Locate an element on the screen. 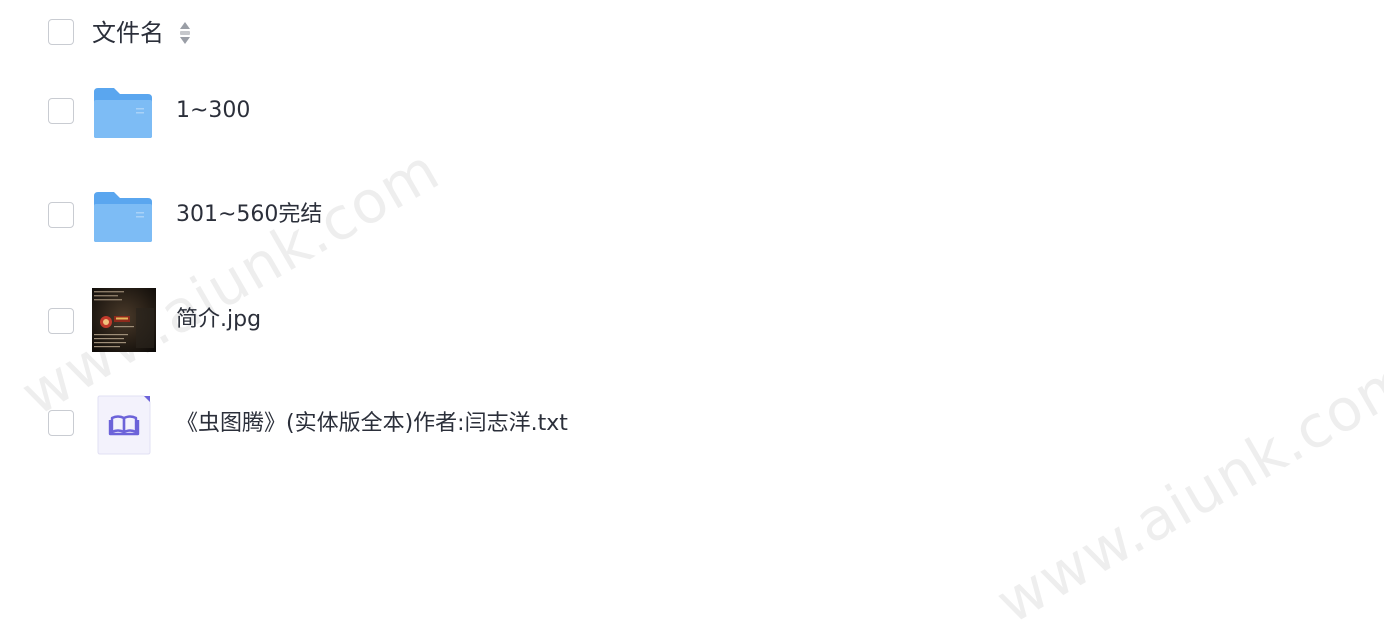  file-row: 简介.jpg is located at coordinates (692, 320).